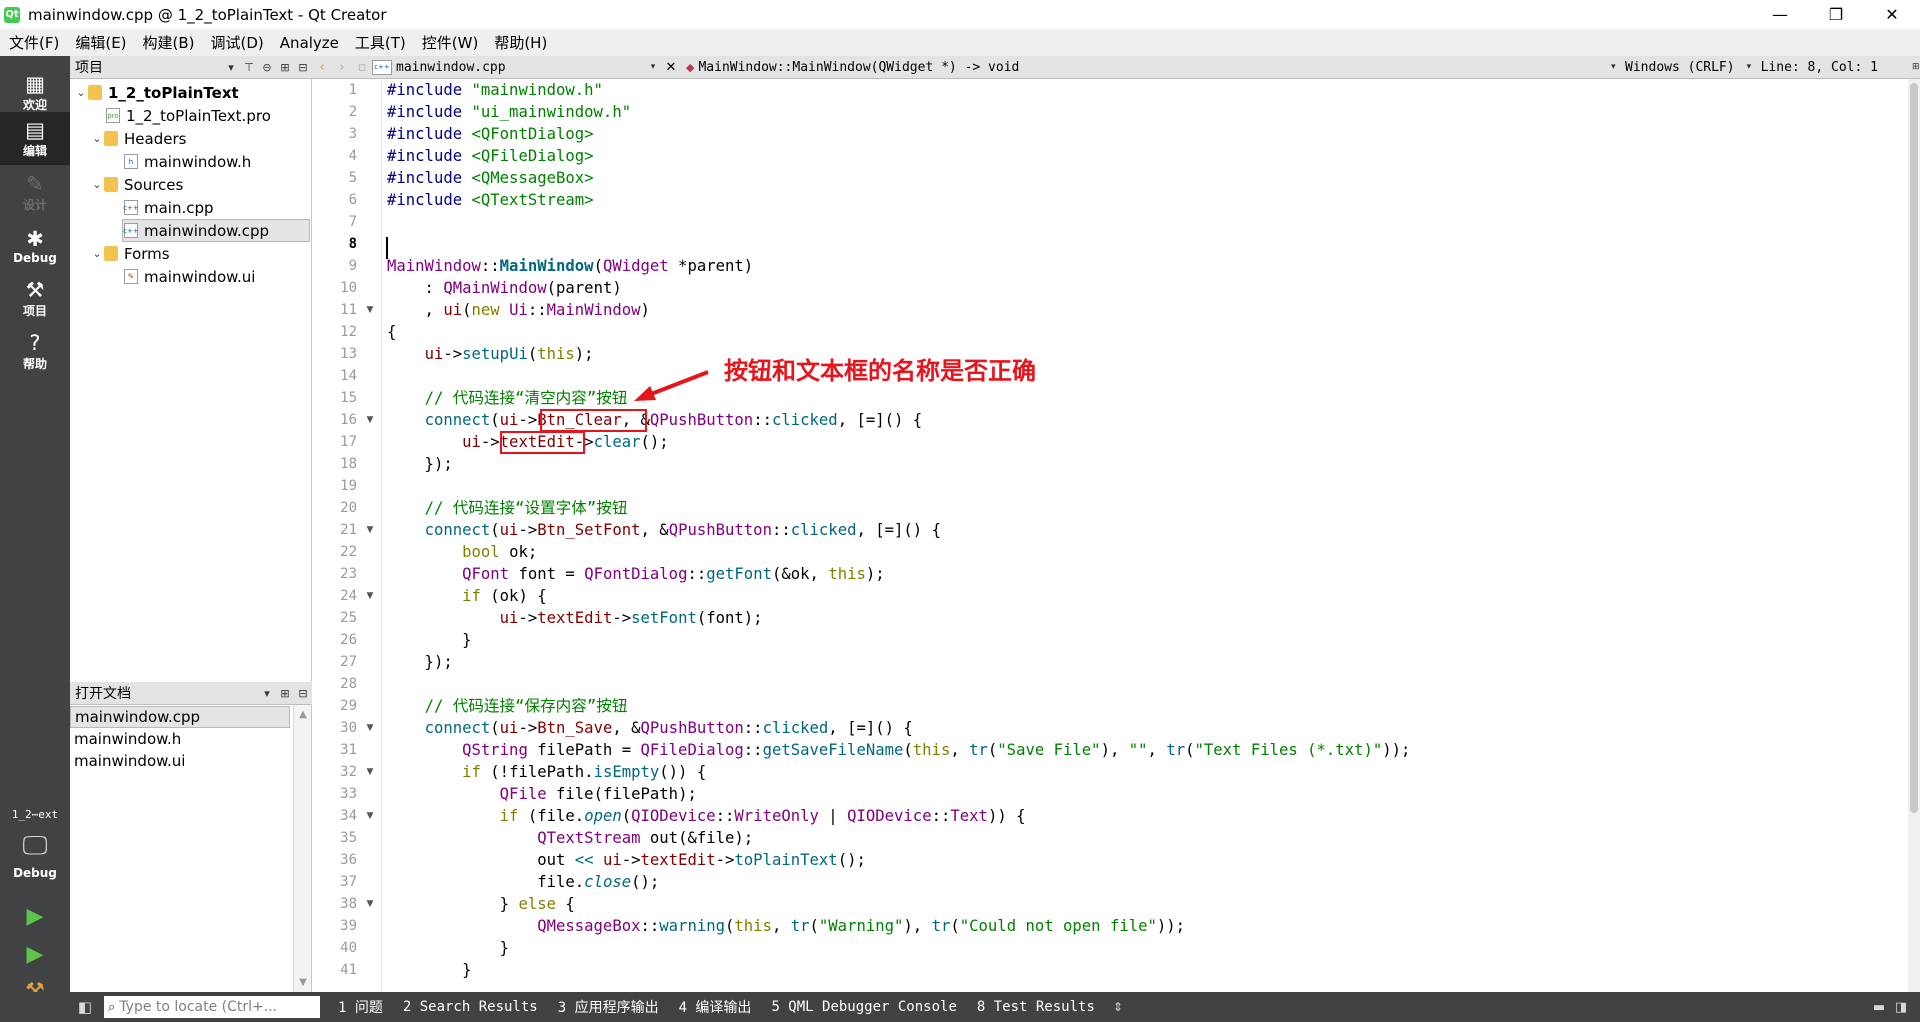  I want to click on code-line: bool ok;, so click(500, 552).